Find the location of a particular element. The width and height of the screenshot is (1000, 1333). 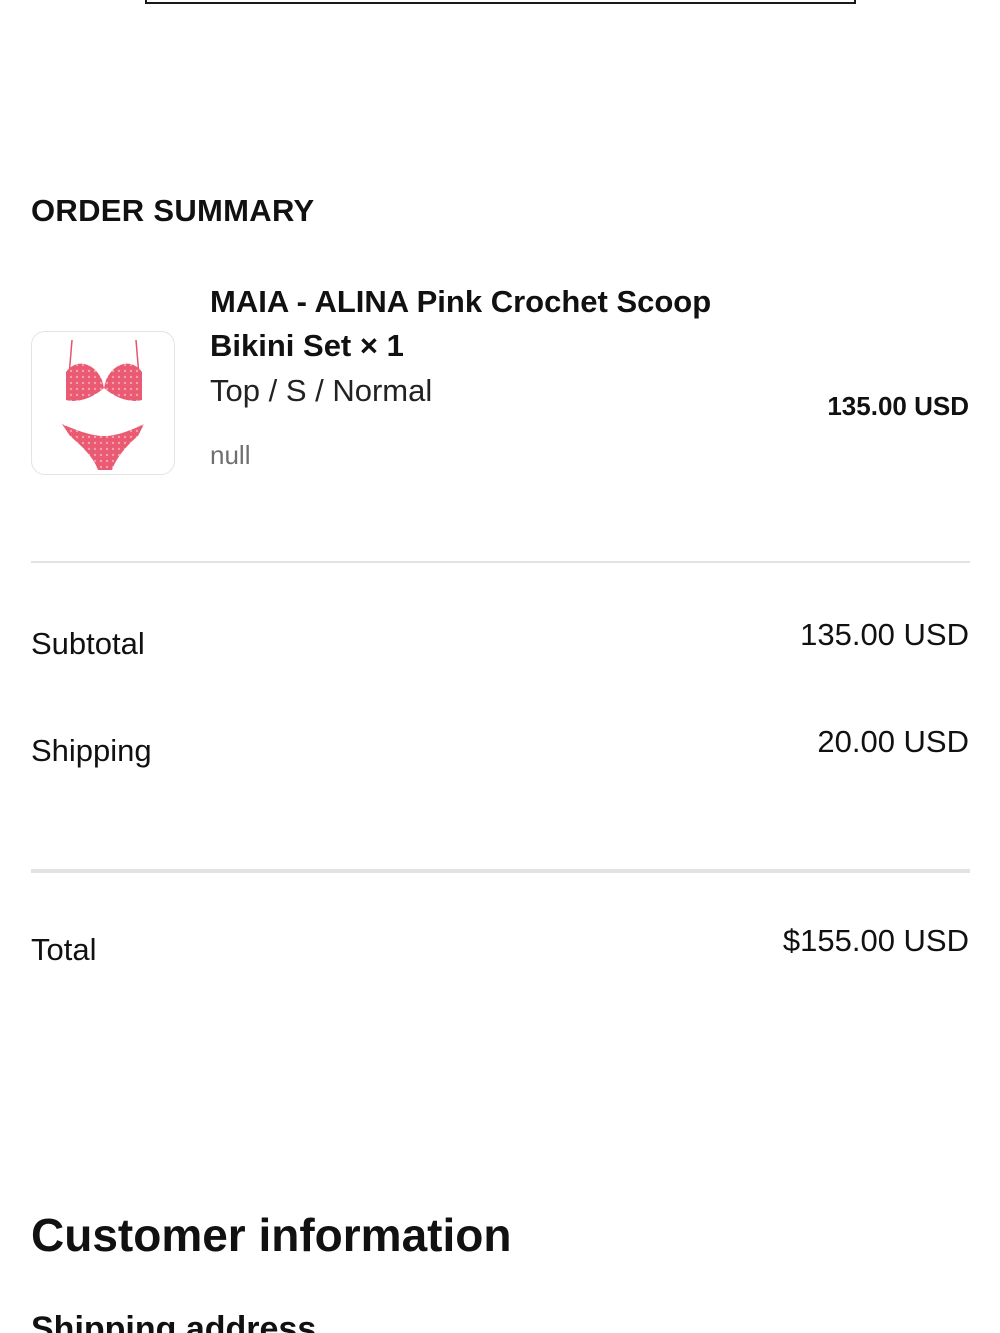

bikini-product-image is located at coordinates (103, 404).